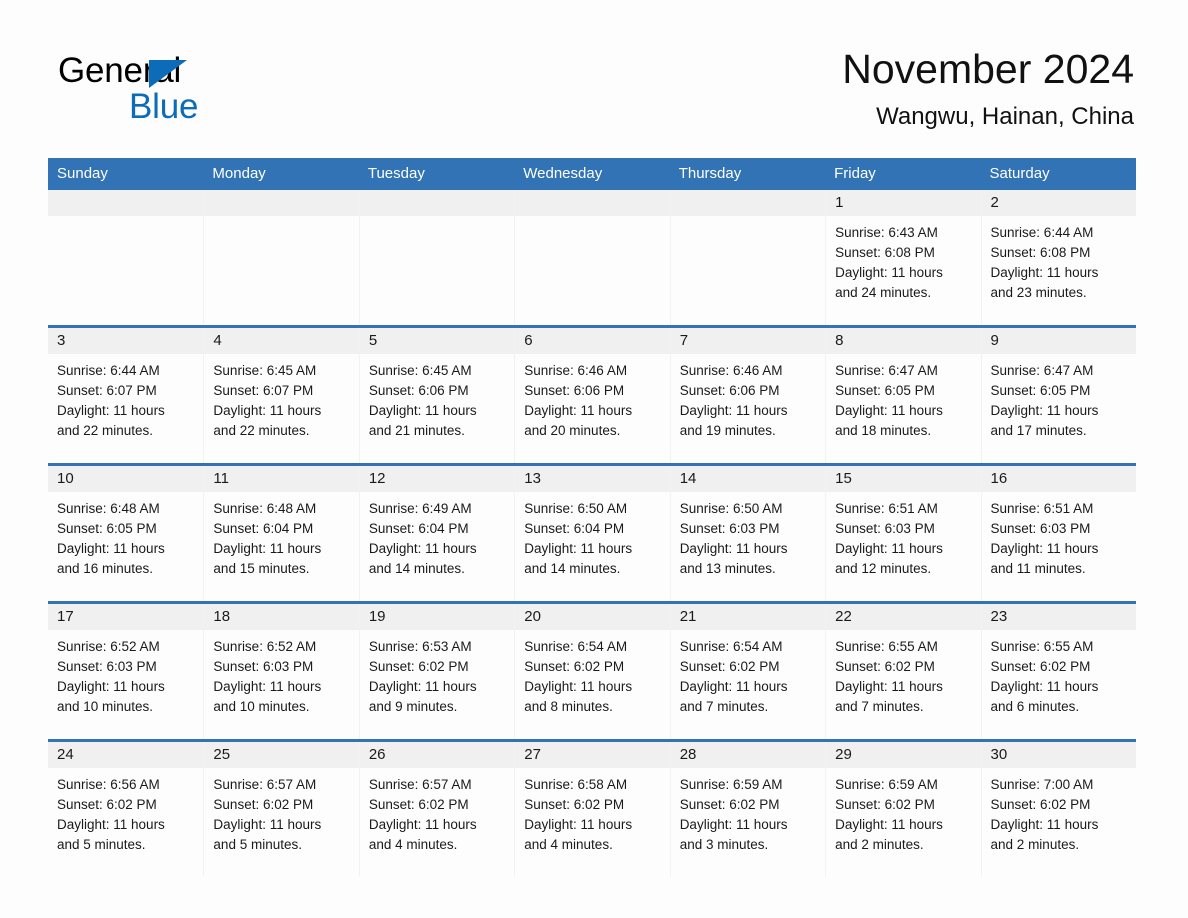 This screenshot has height=918, width=1188. I want to click on daylight-text-line2: and 4 minutes., so click(413, 844).